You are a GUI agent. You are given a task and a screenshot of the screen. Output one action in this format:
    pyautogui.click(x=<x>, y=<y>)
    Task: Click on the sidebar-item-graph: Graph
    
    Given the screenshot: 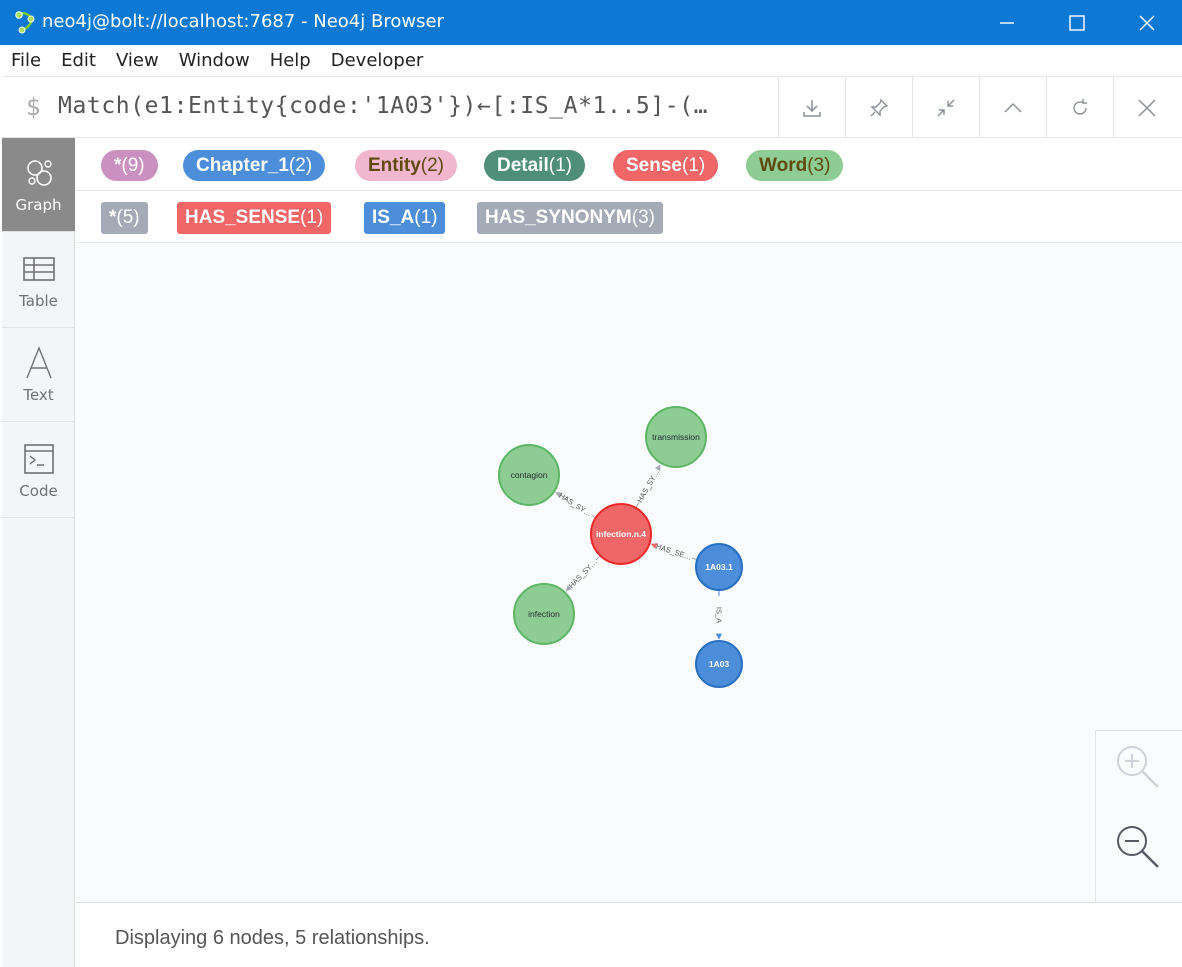 What is the action you would take?
    pyautogui.click(x=38, y=185)
    